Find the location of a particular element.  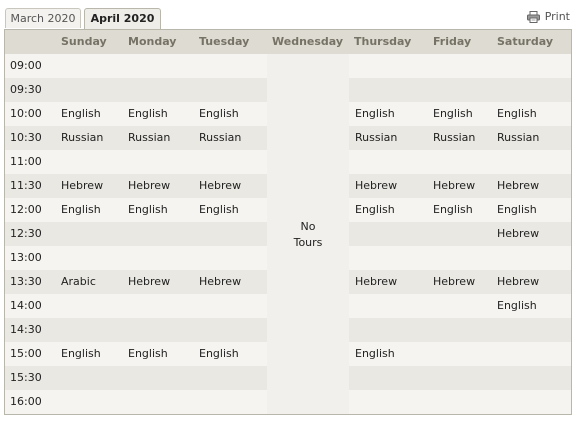

print-label: Print is located at coordinates (557, 16).